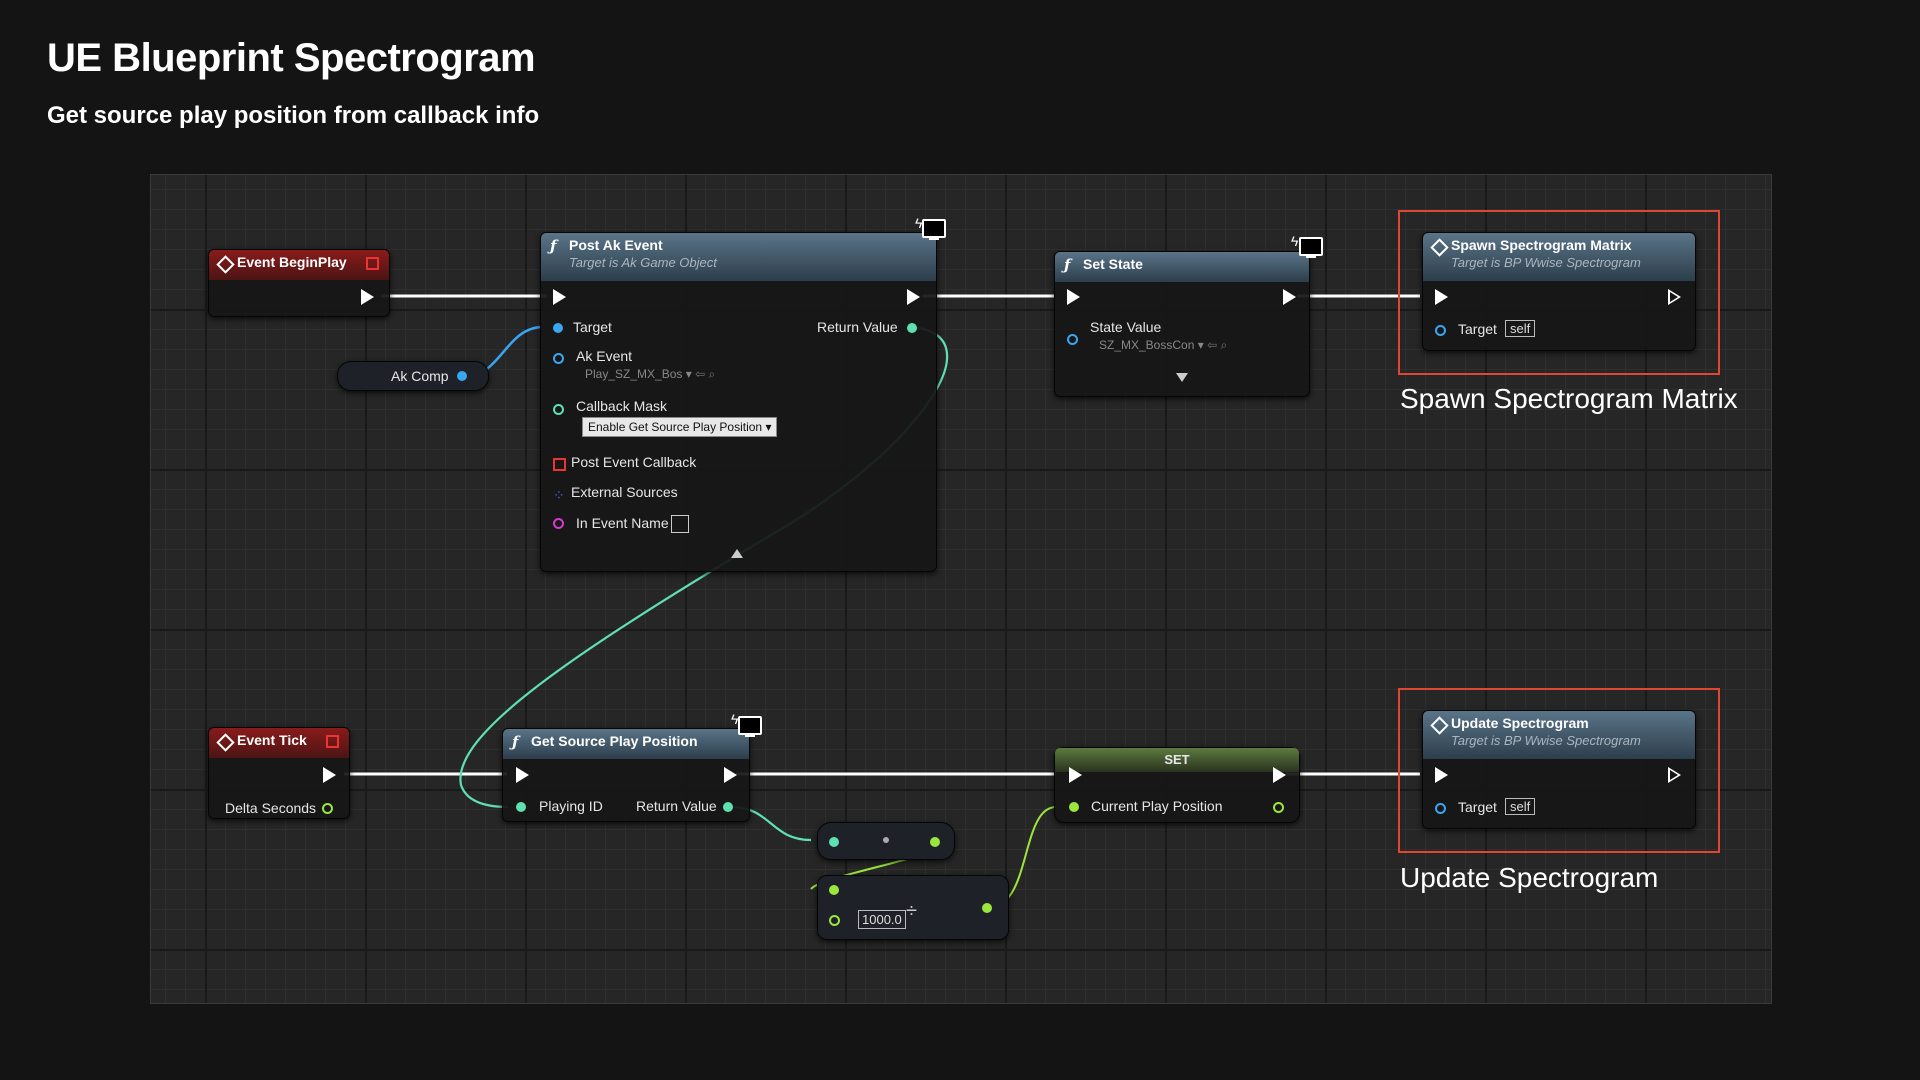 The image size is (1920, 1080). I want to click on event-beginplay-header: Event BeginPlay, so click(299, 265).